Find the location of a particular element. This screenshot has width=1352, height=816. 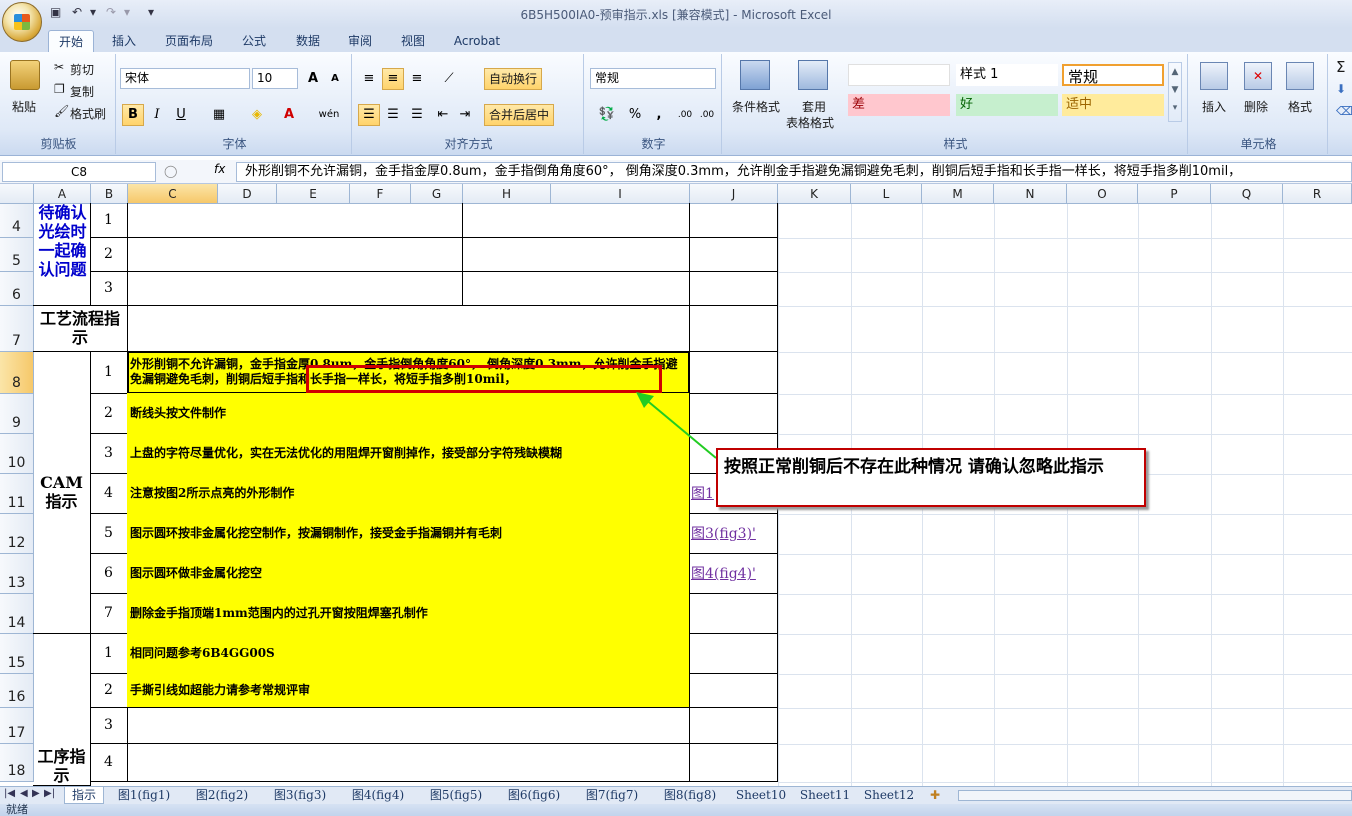

orientation-icon: ⟋ is located at coordinates (449, 79).